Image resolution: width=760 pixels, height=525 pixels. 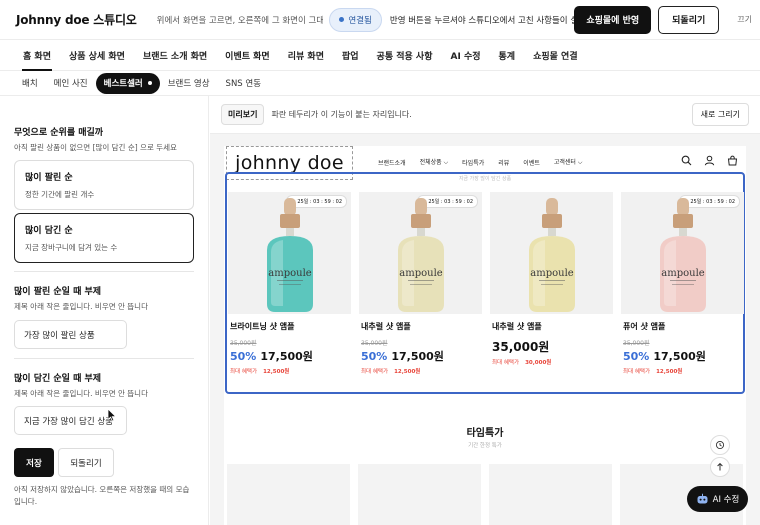 What do you see at coordinates (240, 20) in the screenshot?
I see `header-description: 위에서 화면을 고르면, 오른쪽에 그 화면이 그대로 보입니다` at bounding box center [240, 20].